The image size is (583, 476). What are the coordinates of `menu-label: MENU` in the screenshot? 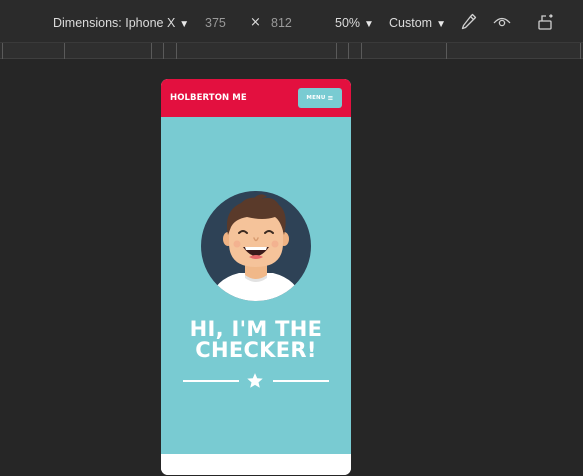 It's located at (316, 98).